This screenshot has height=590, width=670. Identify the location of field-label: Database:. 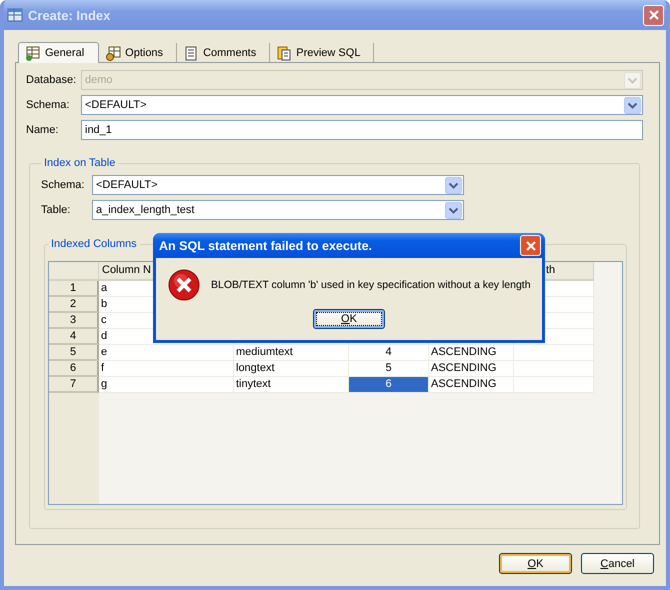
(52, 80).